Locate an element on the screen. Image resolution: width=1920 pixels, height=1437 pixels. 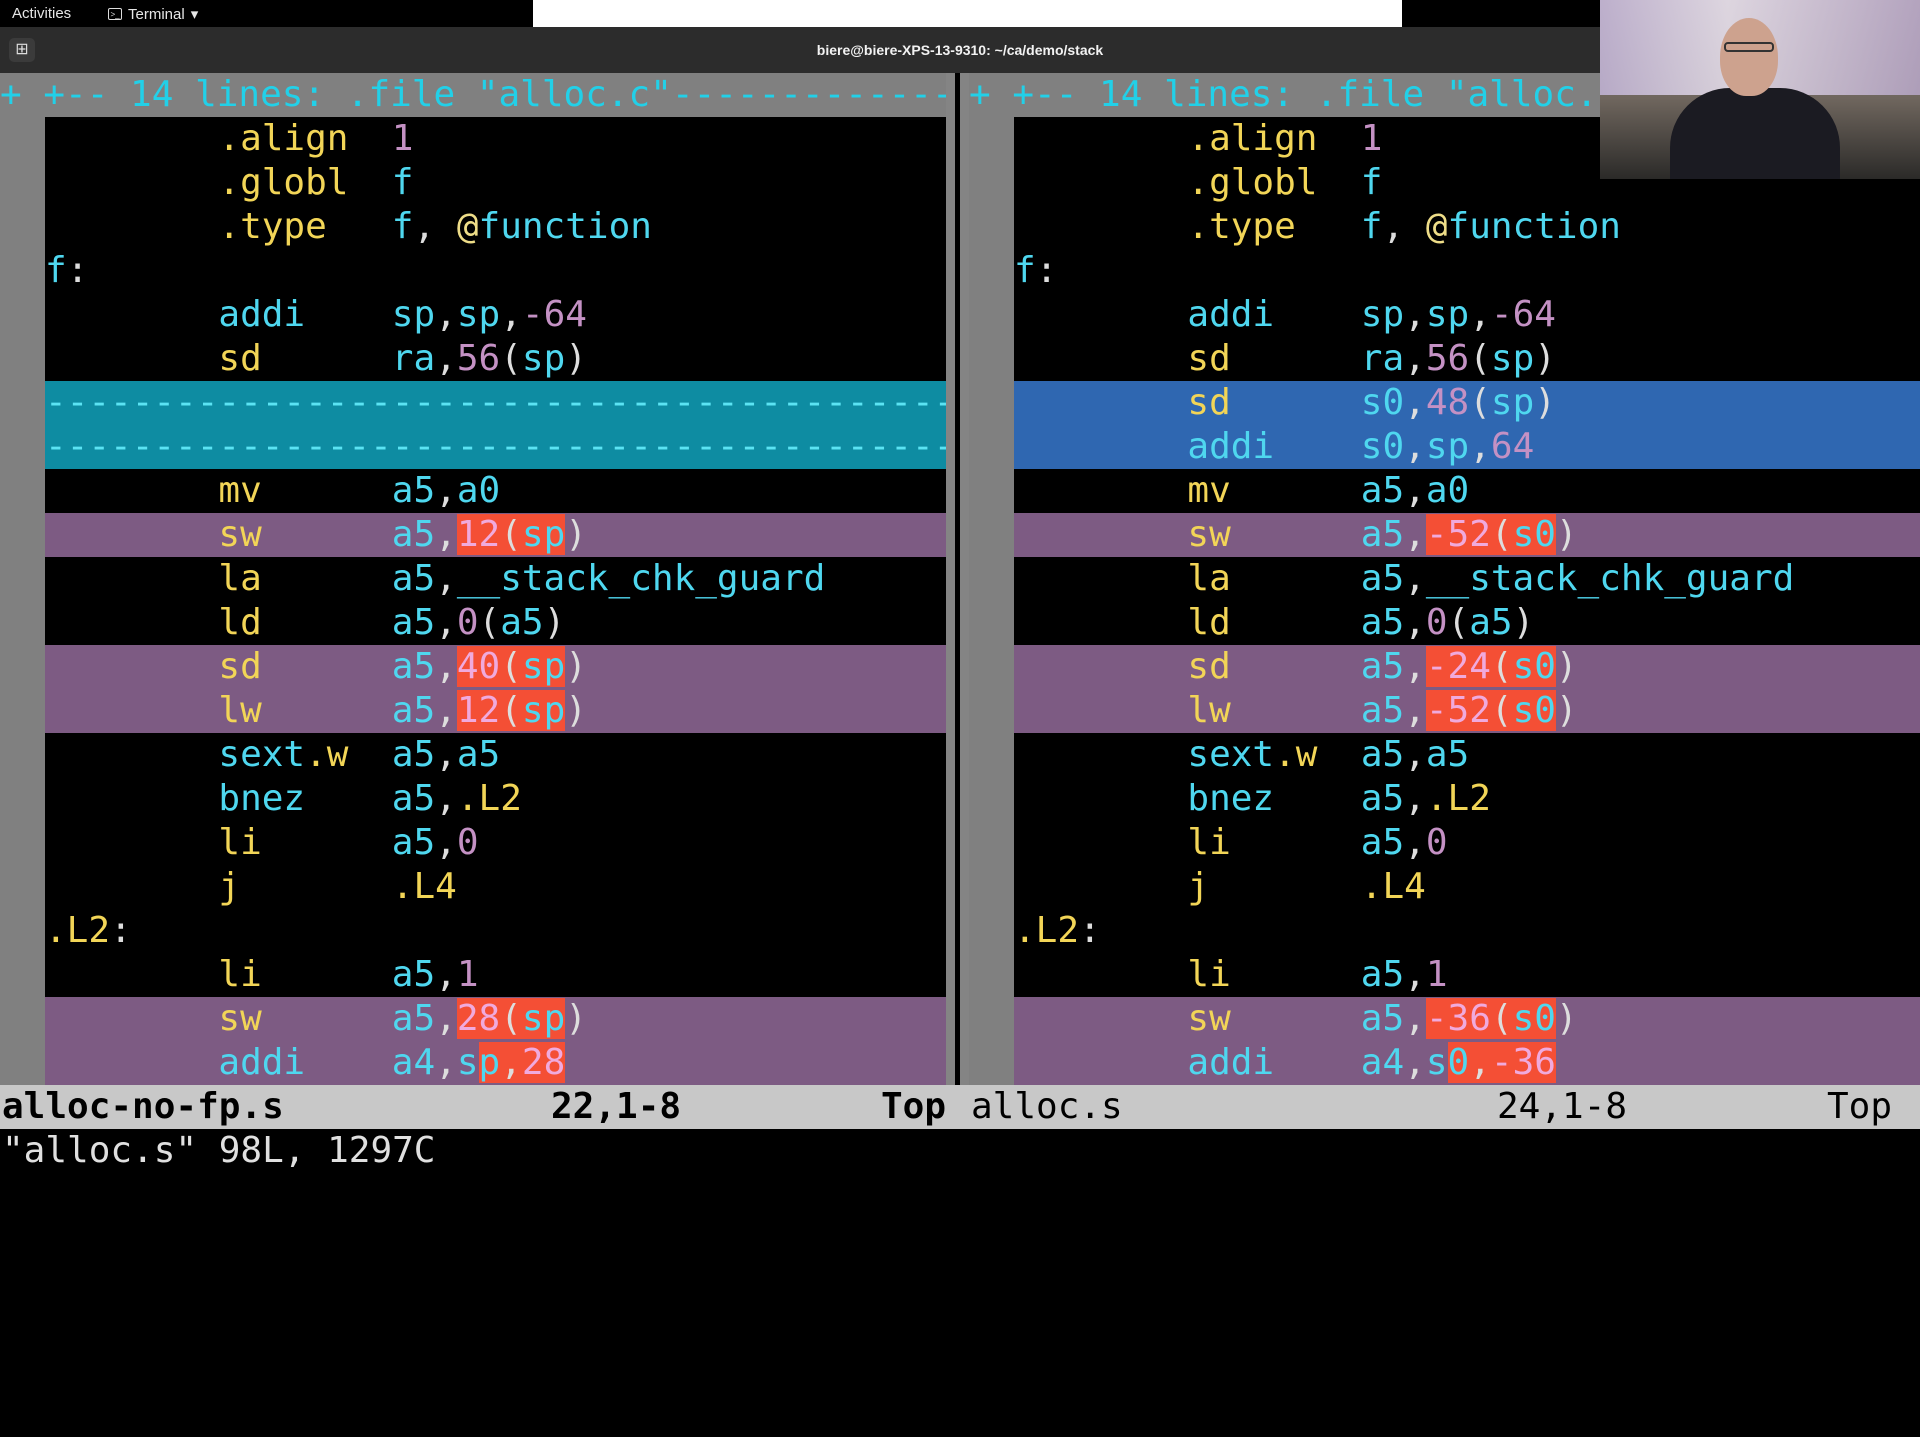
instruction-line: lw a5,-52(s0) is located at coordinates (1296, 711).